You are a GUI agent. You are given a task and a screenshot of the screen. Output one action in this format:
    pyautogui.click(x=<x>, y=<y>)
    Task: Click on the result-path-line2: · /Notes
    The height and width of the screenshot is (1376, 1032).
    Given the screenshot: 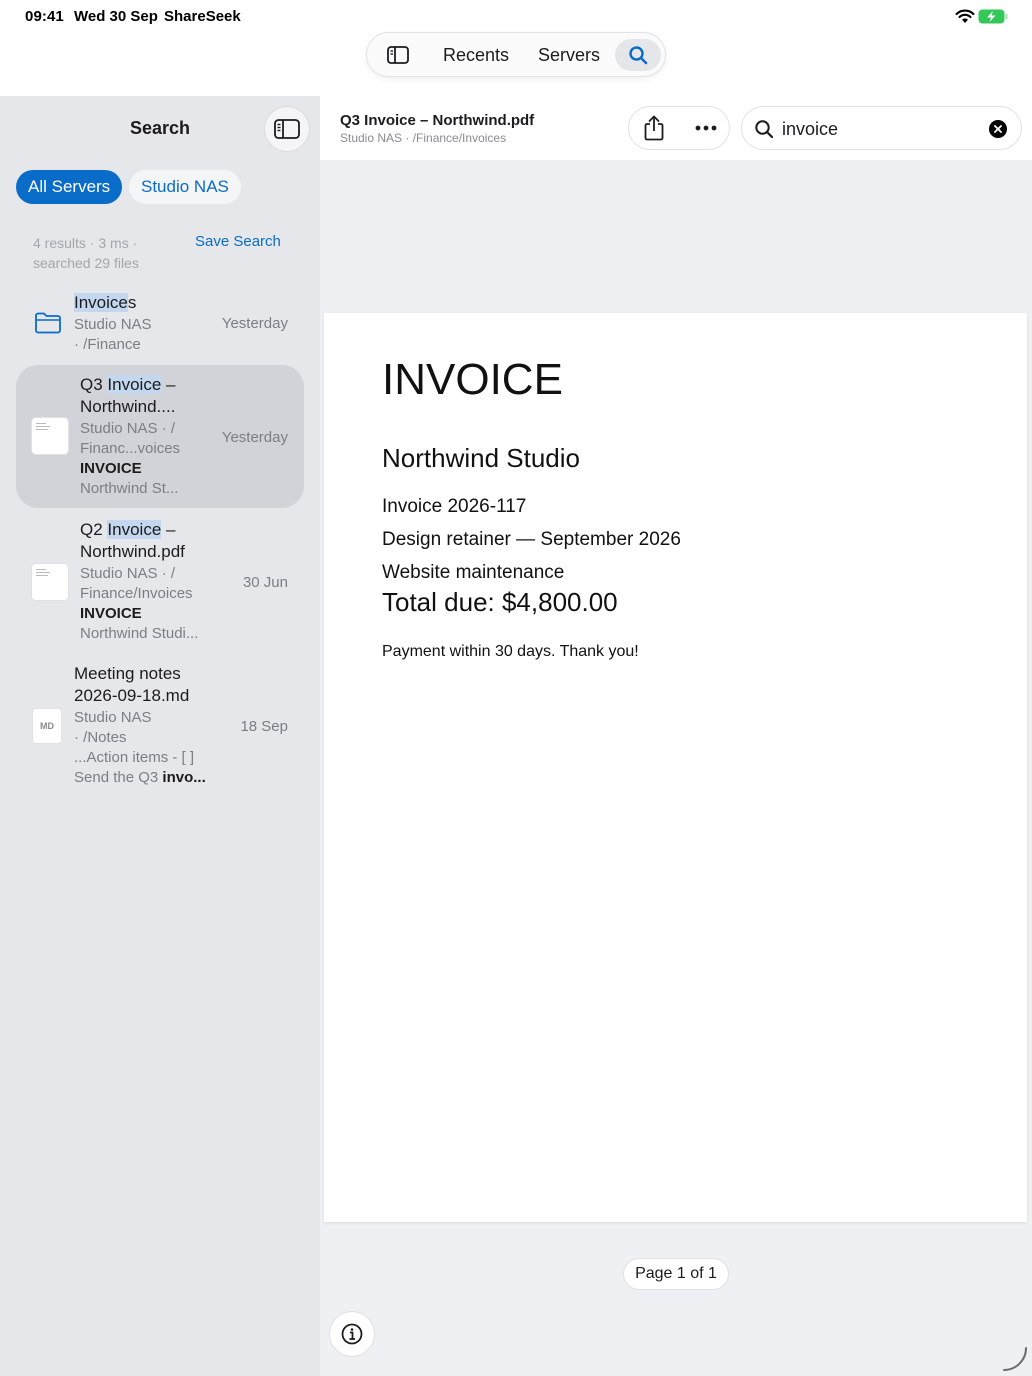 What is the action you would take?
    pyautogui.click(x=100, y=737)
    